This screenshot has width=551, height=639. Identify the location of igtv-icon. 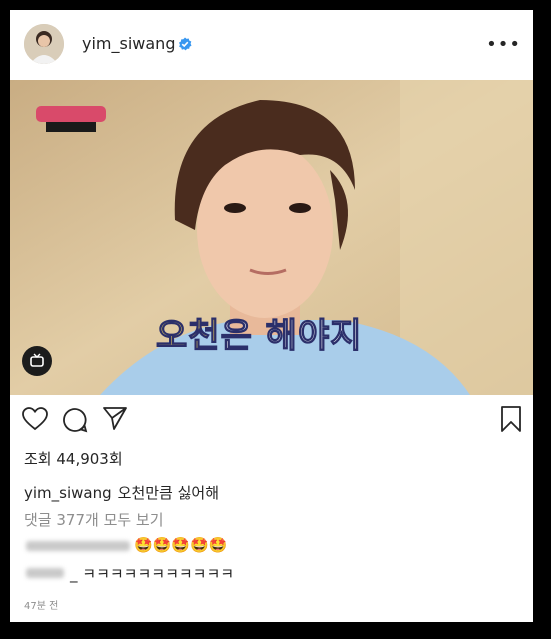
(37, 361).